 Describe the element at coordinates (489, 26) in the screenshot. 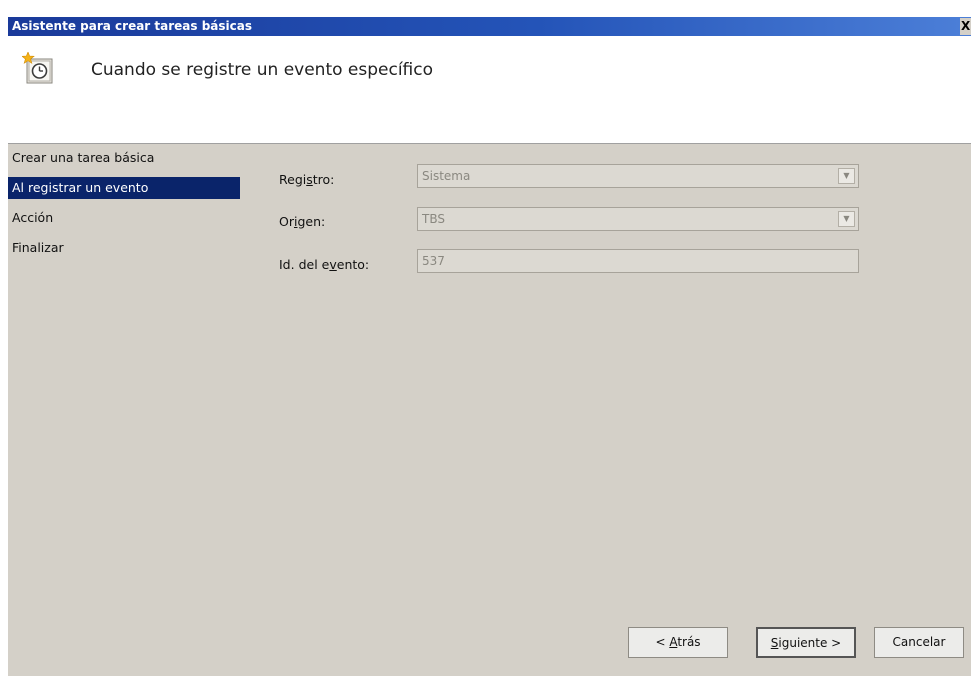

I see `title-bar: Asistente para crear tareas básicas X` at that location.